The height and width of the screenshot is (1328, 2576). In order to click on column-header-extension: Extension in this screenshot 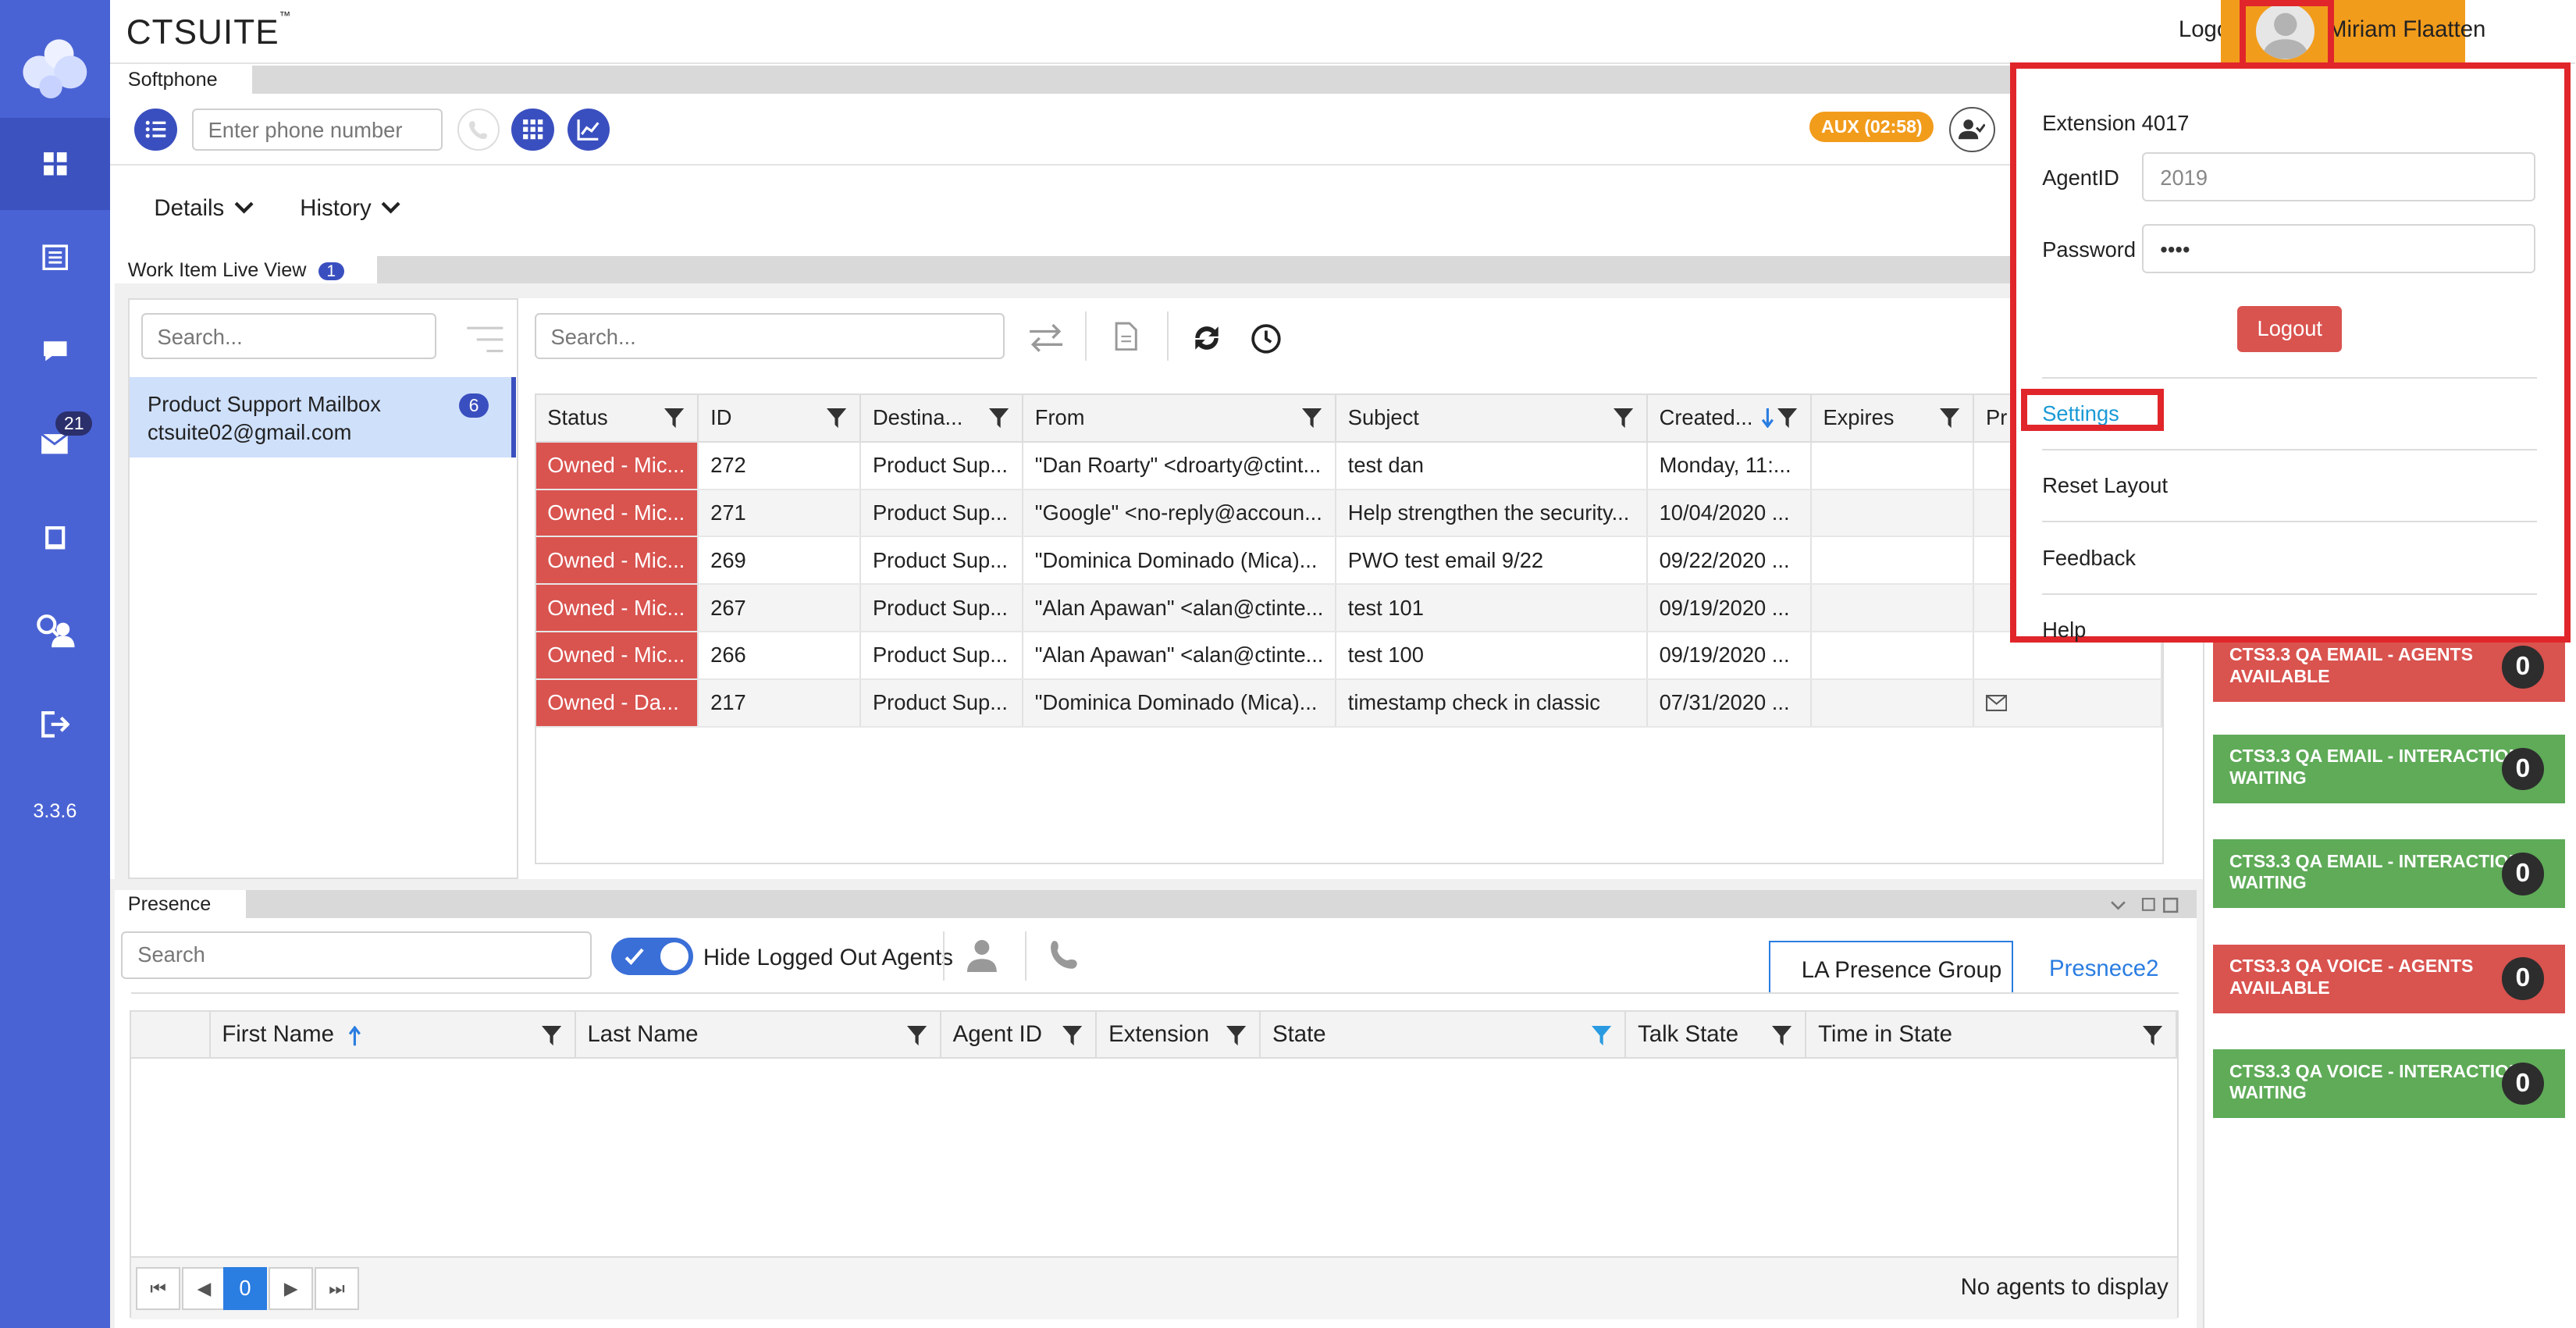, I will do `click(1178, 1035)`.